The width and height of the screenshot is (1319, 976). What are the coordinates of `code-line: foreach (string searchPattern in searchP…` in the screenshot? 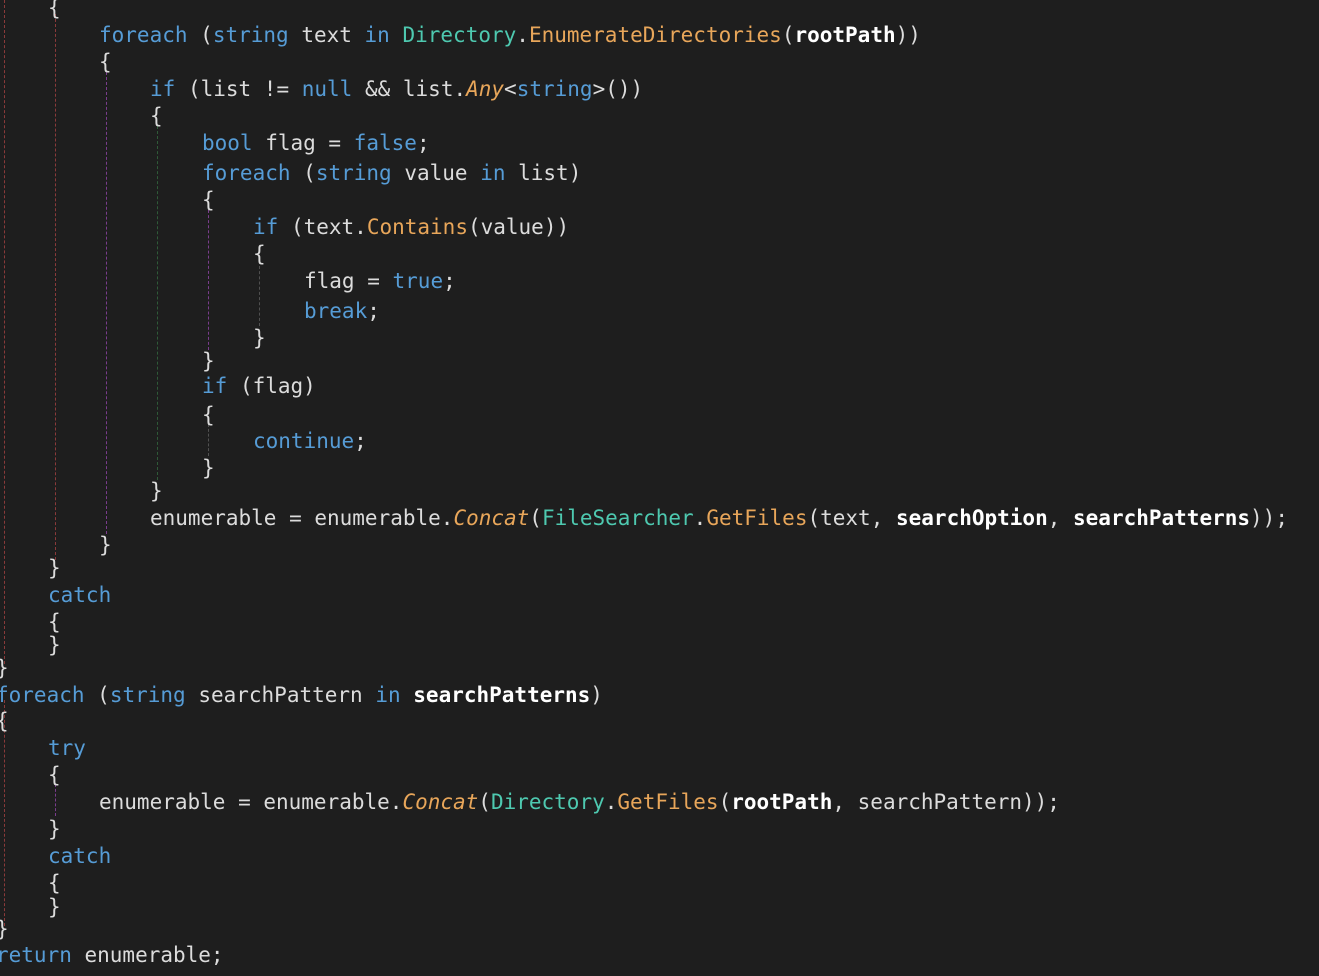 It's located at (301, 695).